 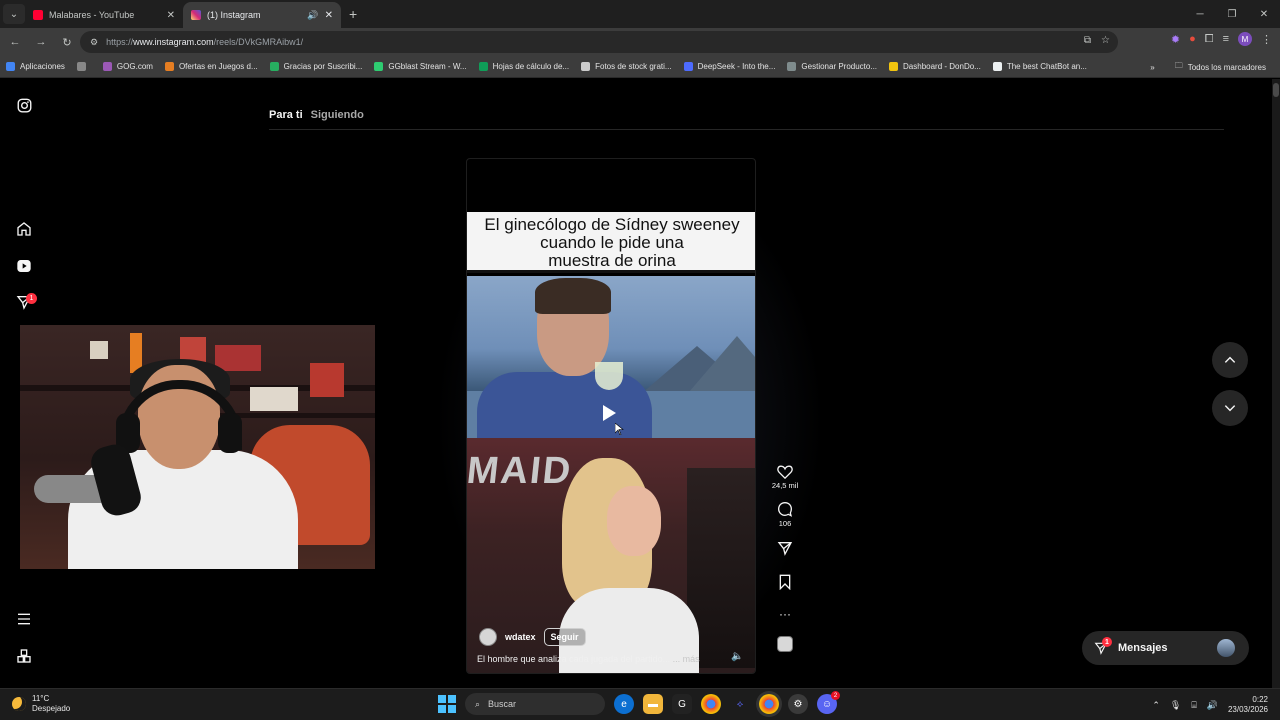 What do you see at coordinates (1276, 383) in the screenshot?
I see `scrollbar` at bounding box center [1276, 383].